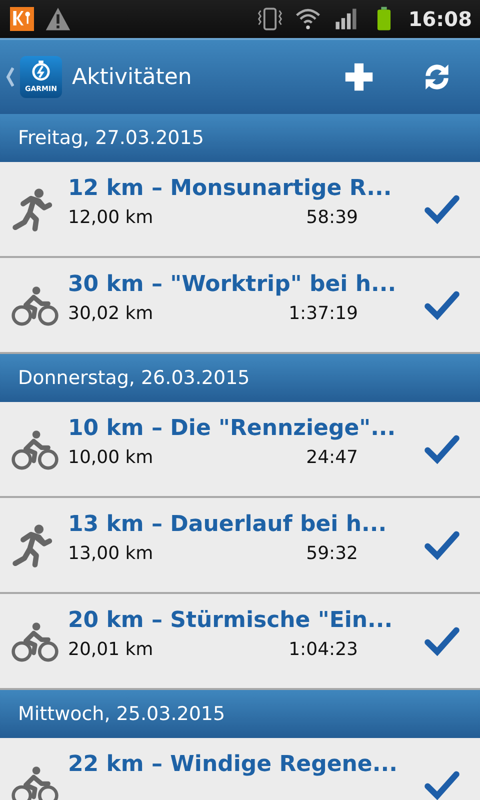 The width and height of the screenshot is (480, 800). What do you see at coordinates (332, 457) in the screenshot?
I see `duration-text: 24:47` at bounding box center [332, 457].